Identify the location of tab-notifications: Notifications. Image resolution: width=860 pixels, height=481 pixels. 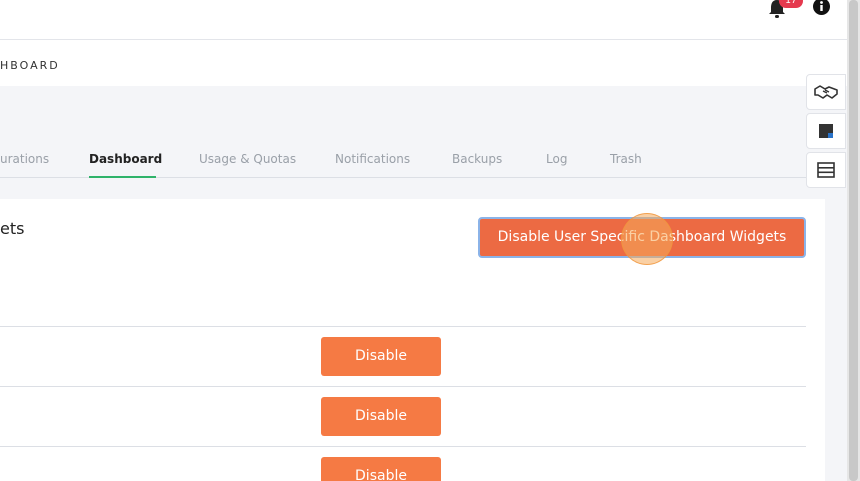
(372, 159).